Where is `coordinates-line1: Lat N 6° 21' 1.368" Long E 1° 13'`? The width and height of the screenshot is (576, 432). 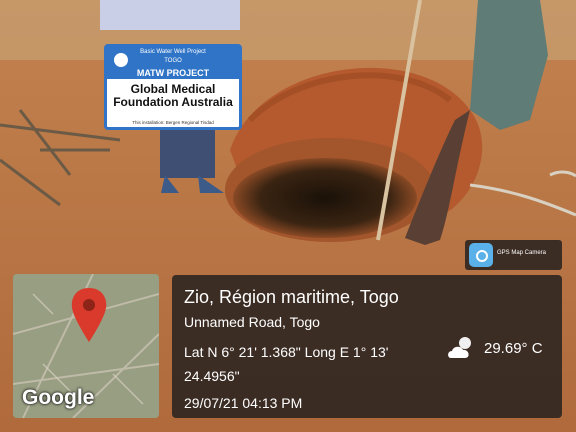
coordinates-line1: Lat N 6° 21' 1.368" Long E 1° 13' is located at coordinates (286, 352).